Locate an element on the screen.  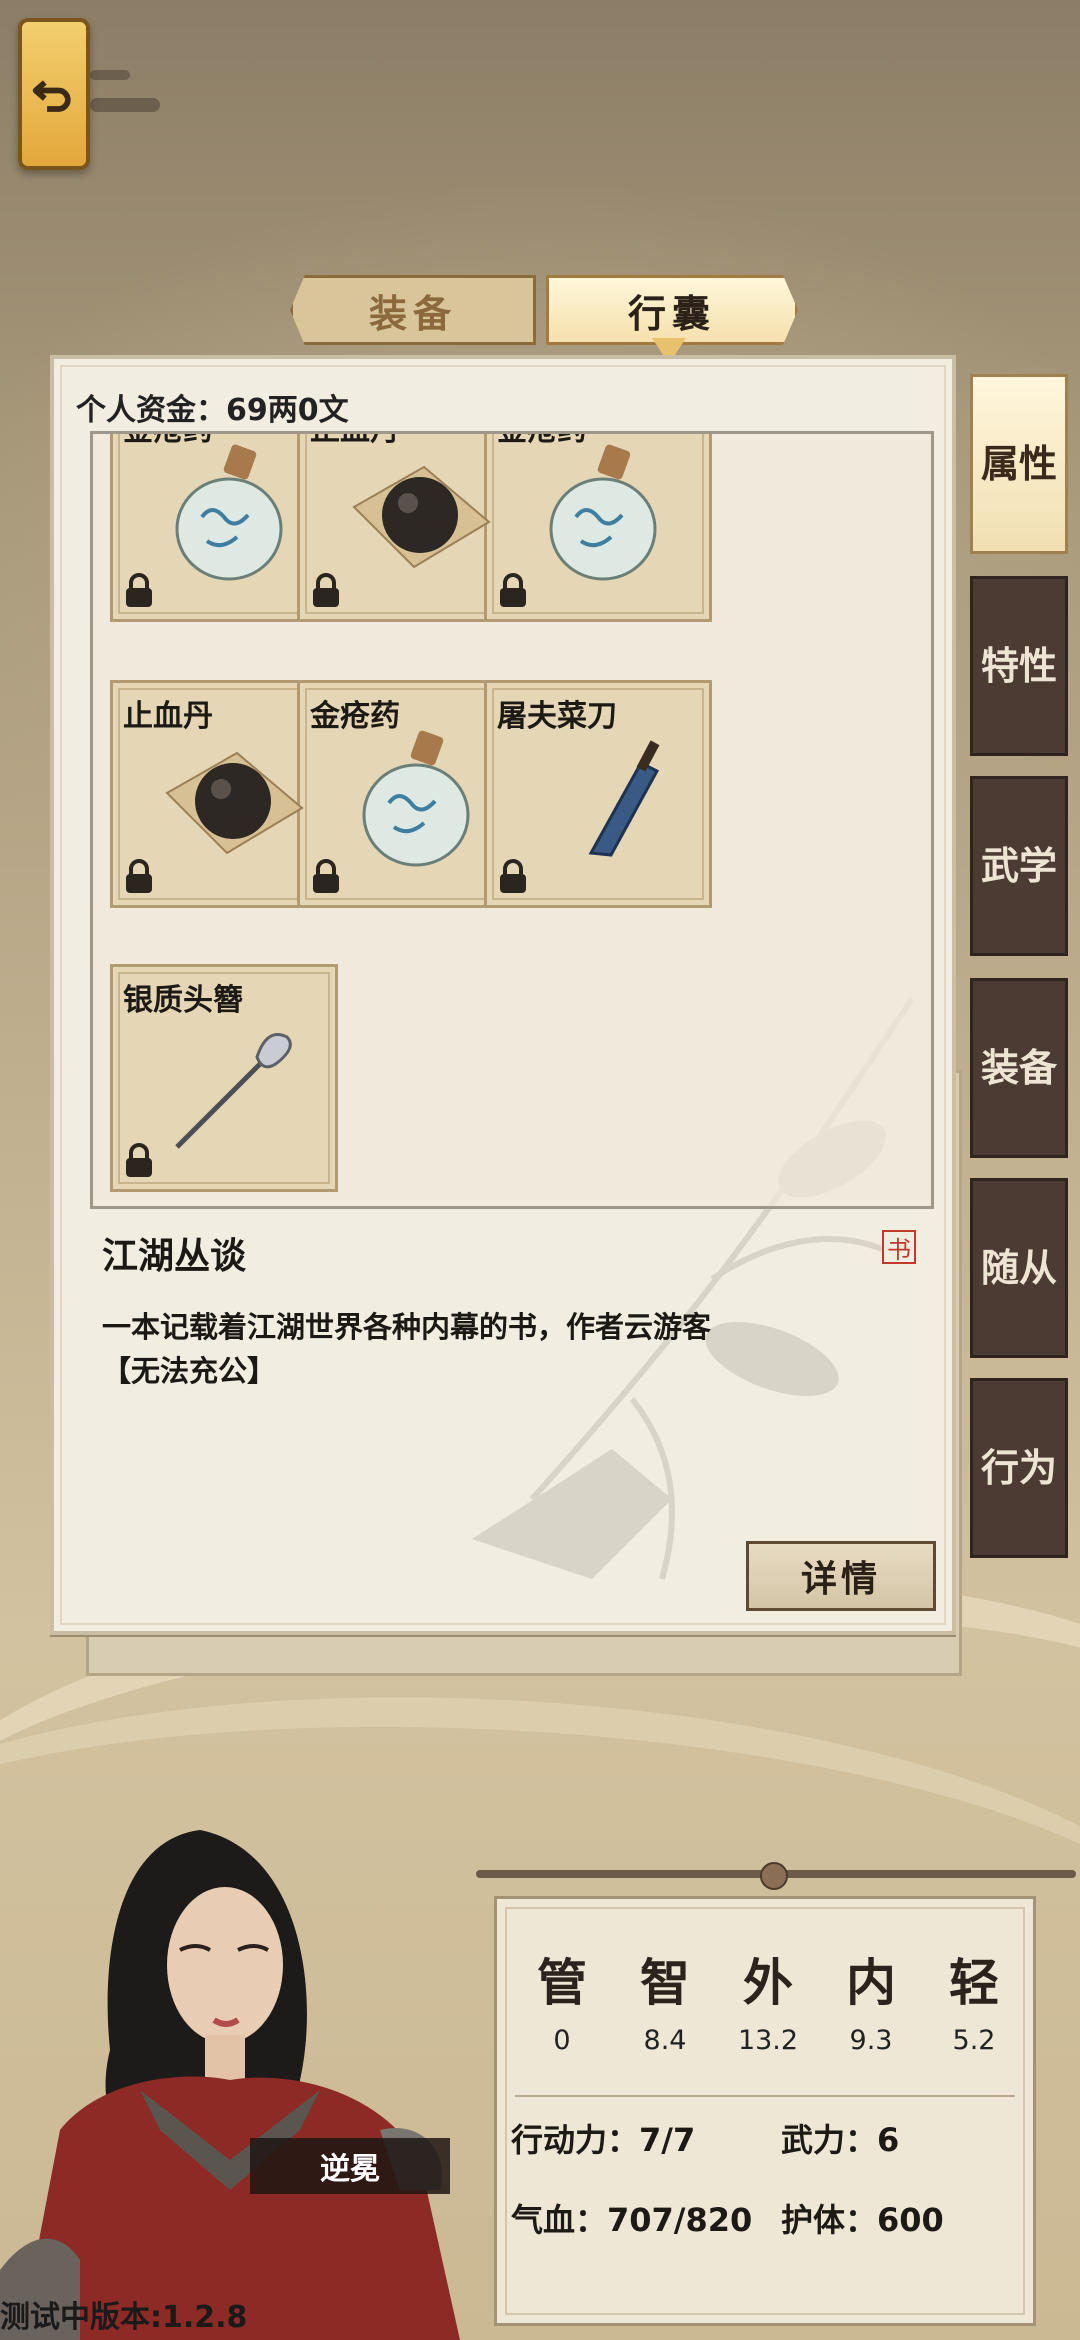
hp-value: 气血：707/820 is located at coordinates (632, 2220).